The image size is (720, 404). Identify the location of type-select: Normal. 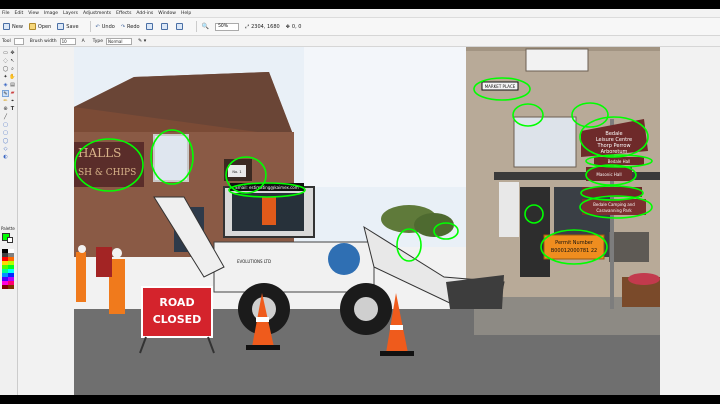
(119, 41).